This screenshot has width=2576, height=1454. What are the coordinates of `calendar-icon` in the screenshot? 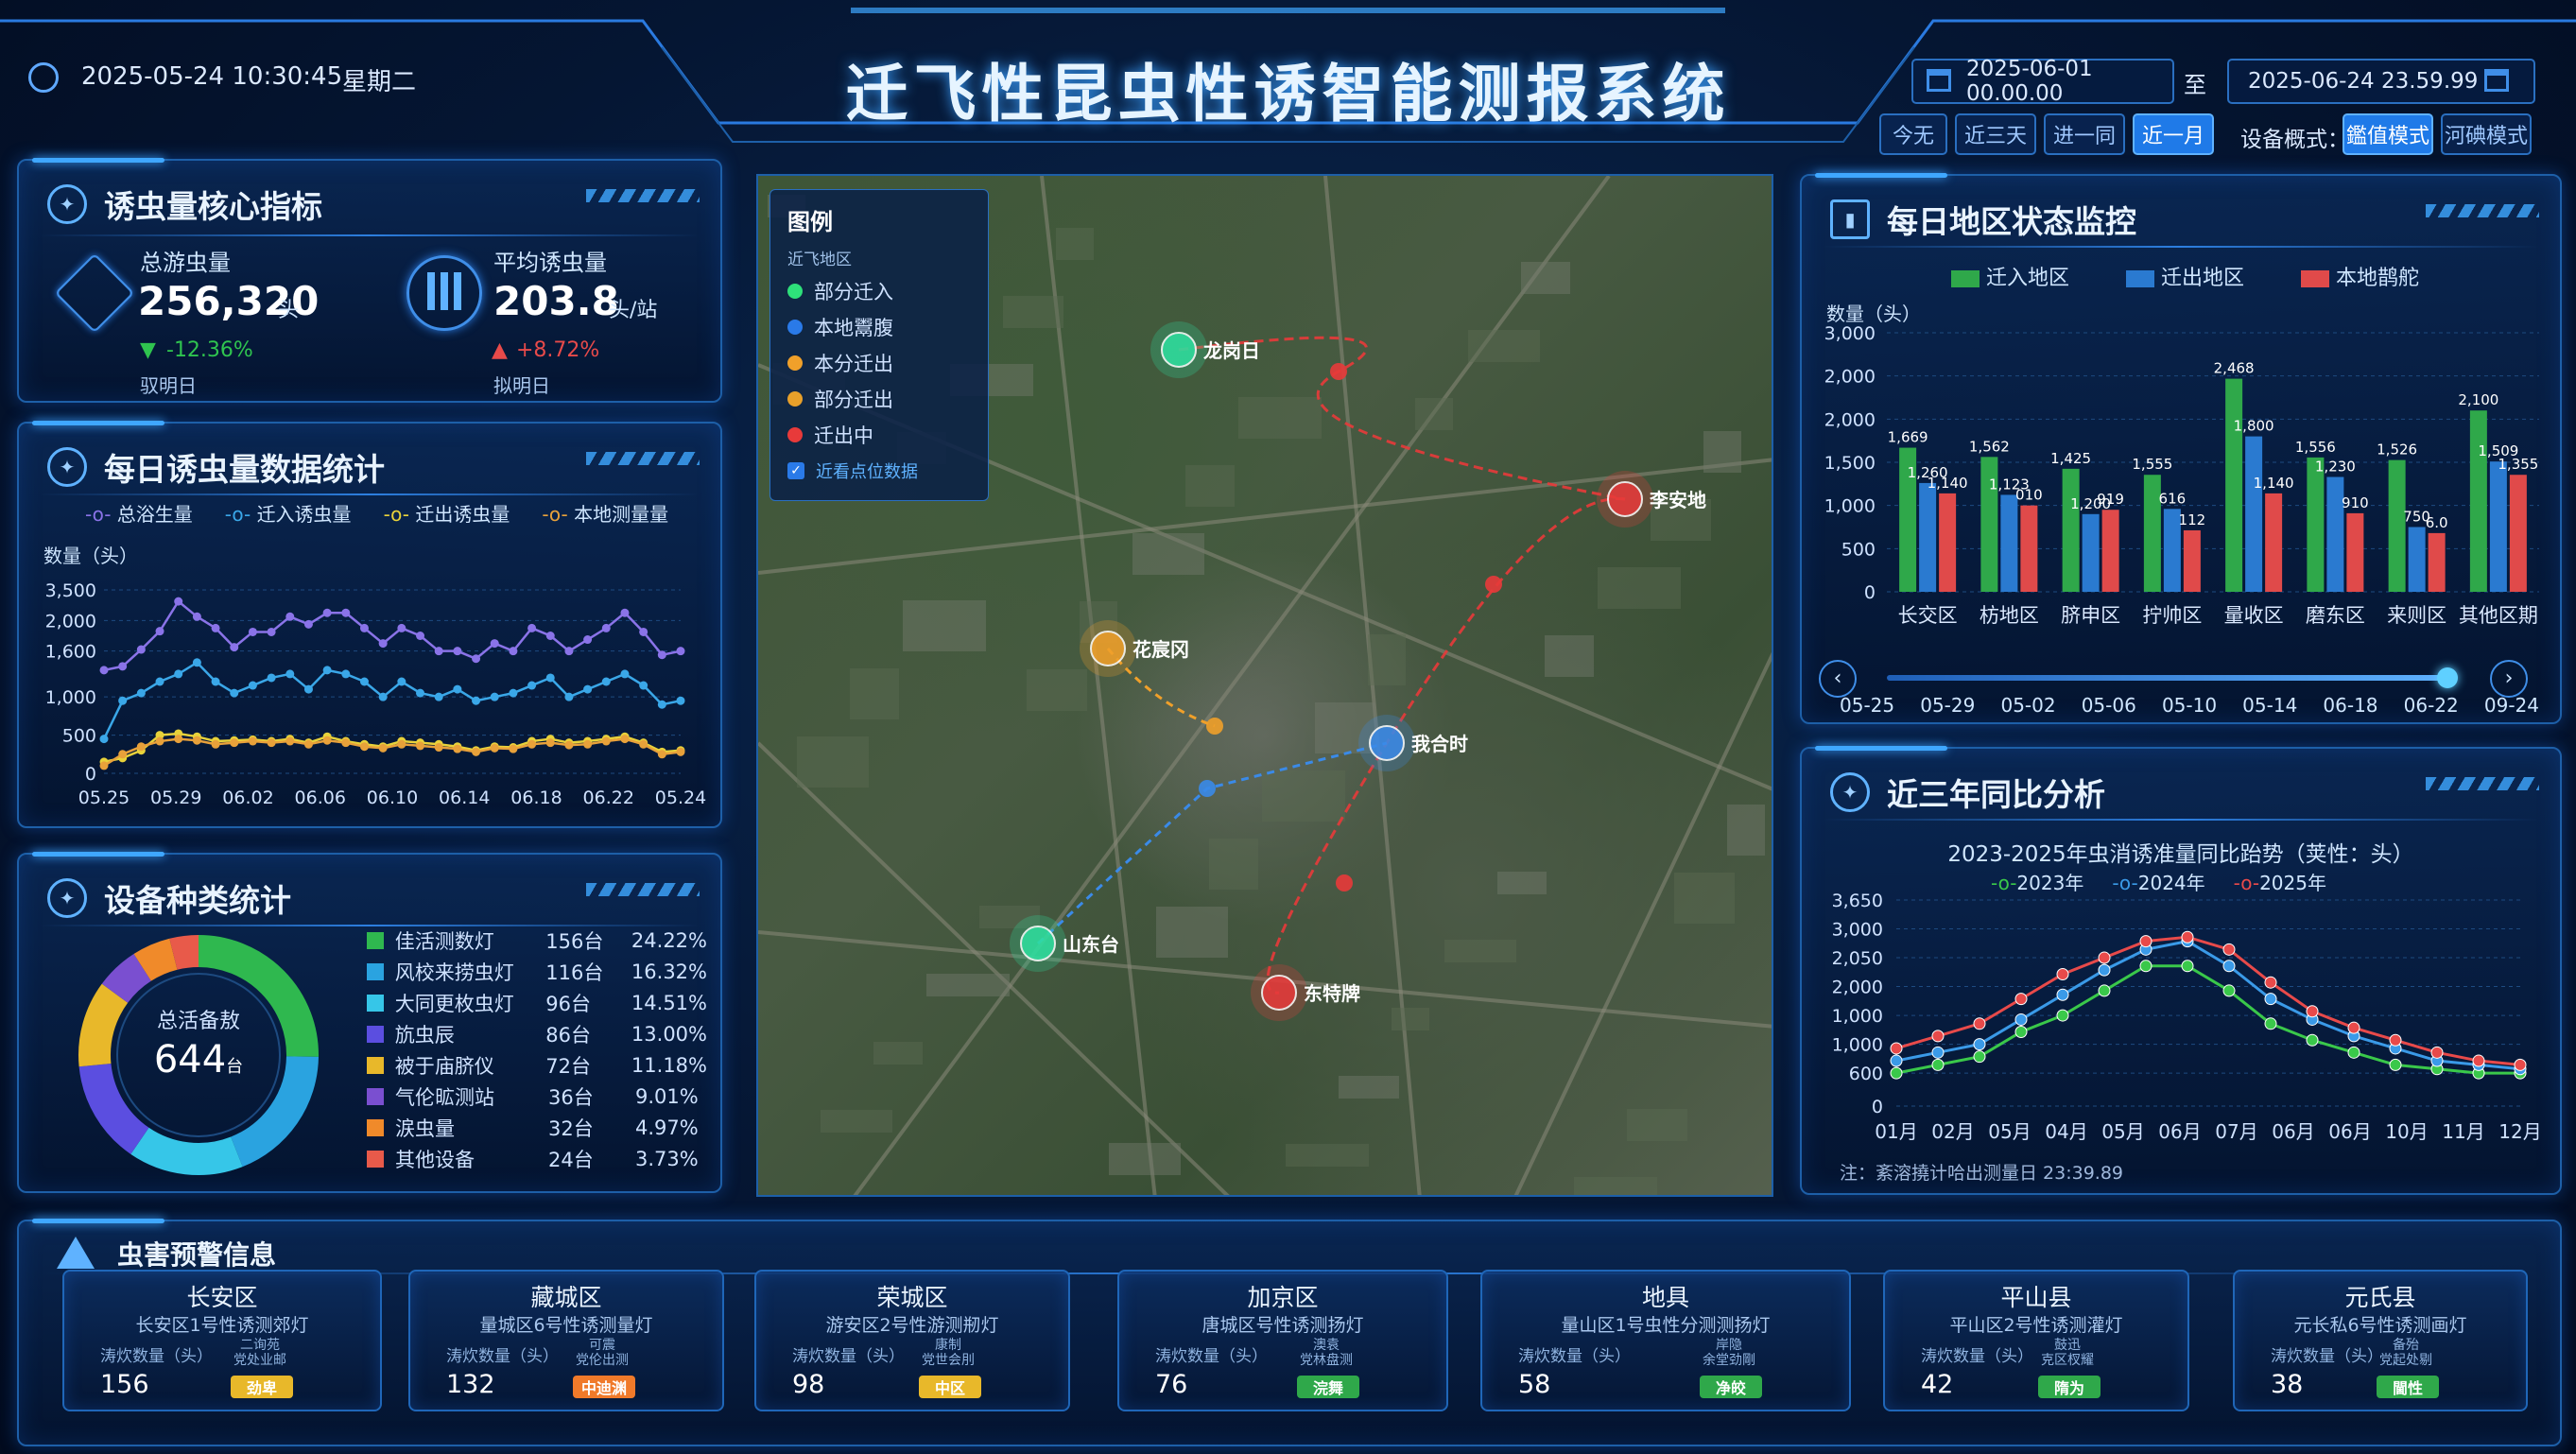 It's located at (2496, 81).